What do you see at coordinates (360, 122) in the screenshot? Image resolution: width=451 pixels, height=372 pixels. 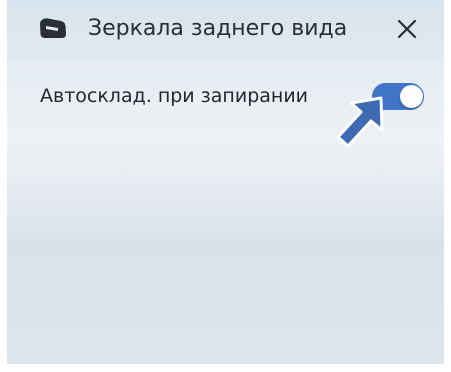 I see `pointer-arrow-icon` at bounding box center [360, 122].